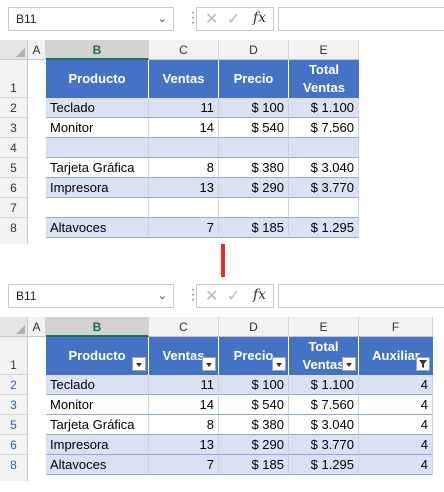  I want to click on filter-funnel-icon, so click(423, 364).